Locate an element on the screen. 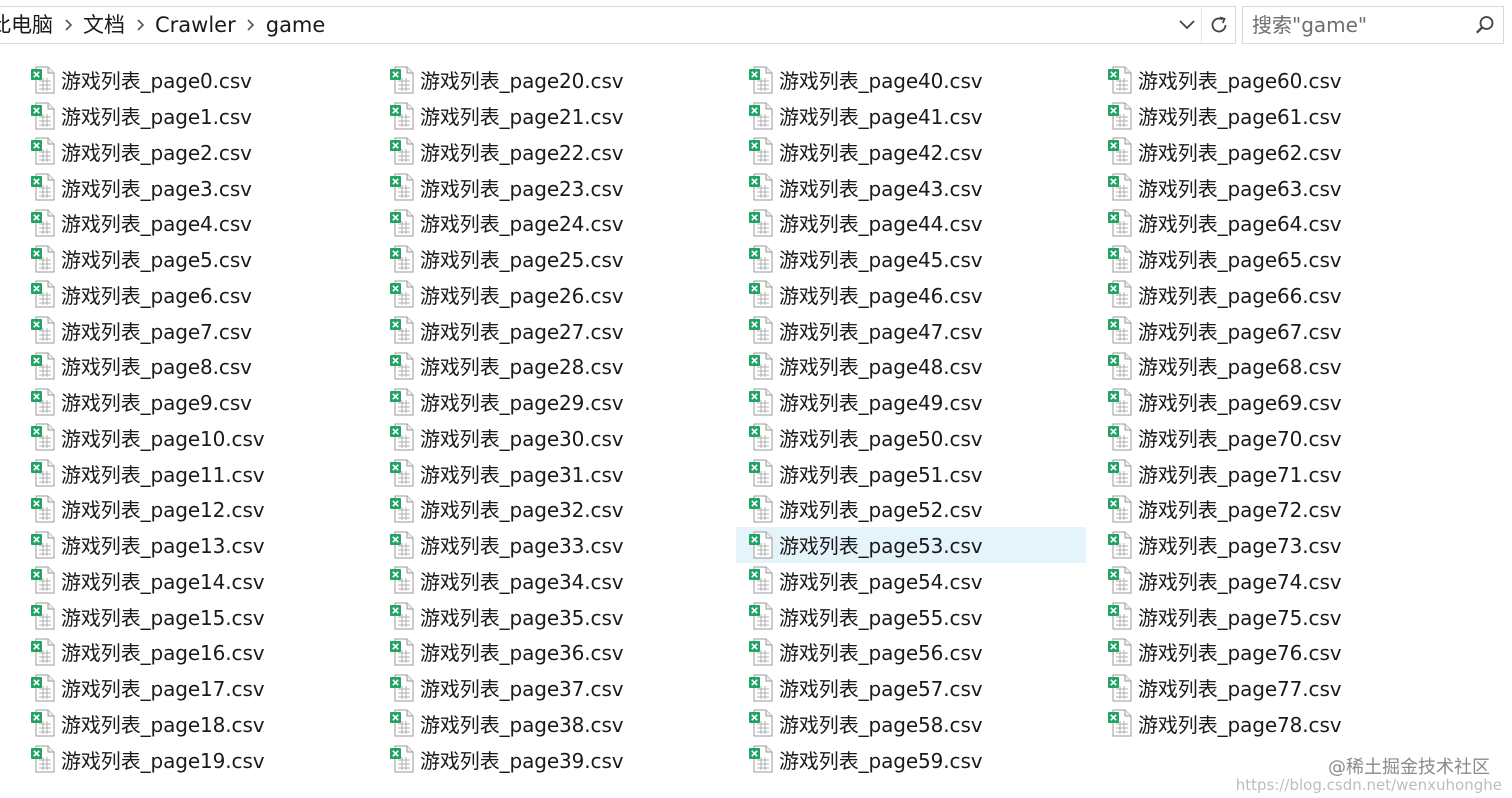 This screenshot has height=798, width=1512. file-item: 游戏列表_page2.csv is located at coordinates (203, 152).